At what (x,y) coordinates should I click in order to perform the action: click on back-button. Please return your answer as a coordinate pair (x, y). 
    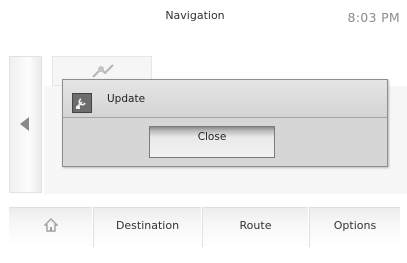
    Looking at the image, I should click on (25, 124).